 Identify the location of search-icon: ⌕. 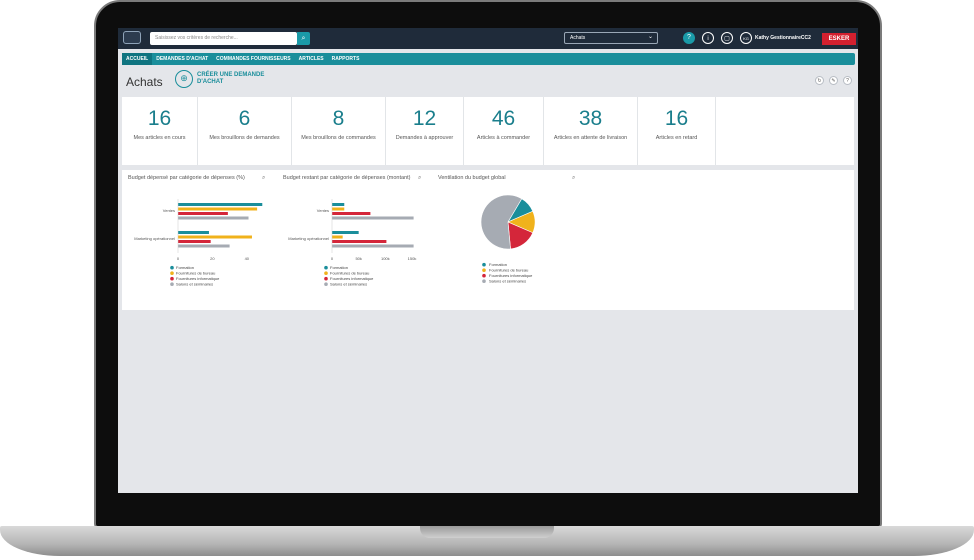
(303, 38).